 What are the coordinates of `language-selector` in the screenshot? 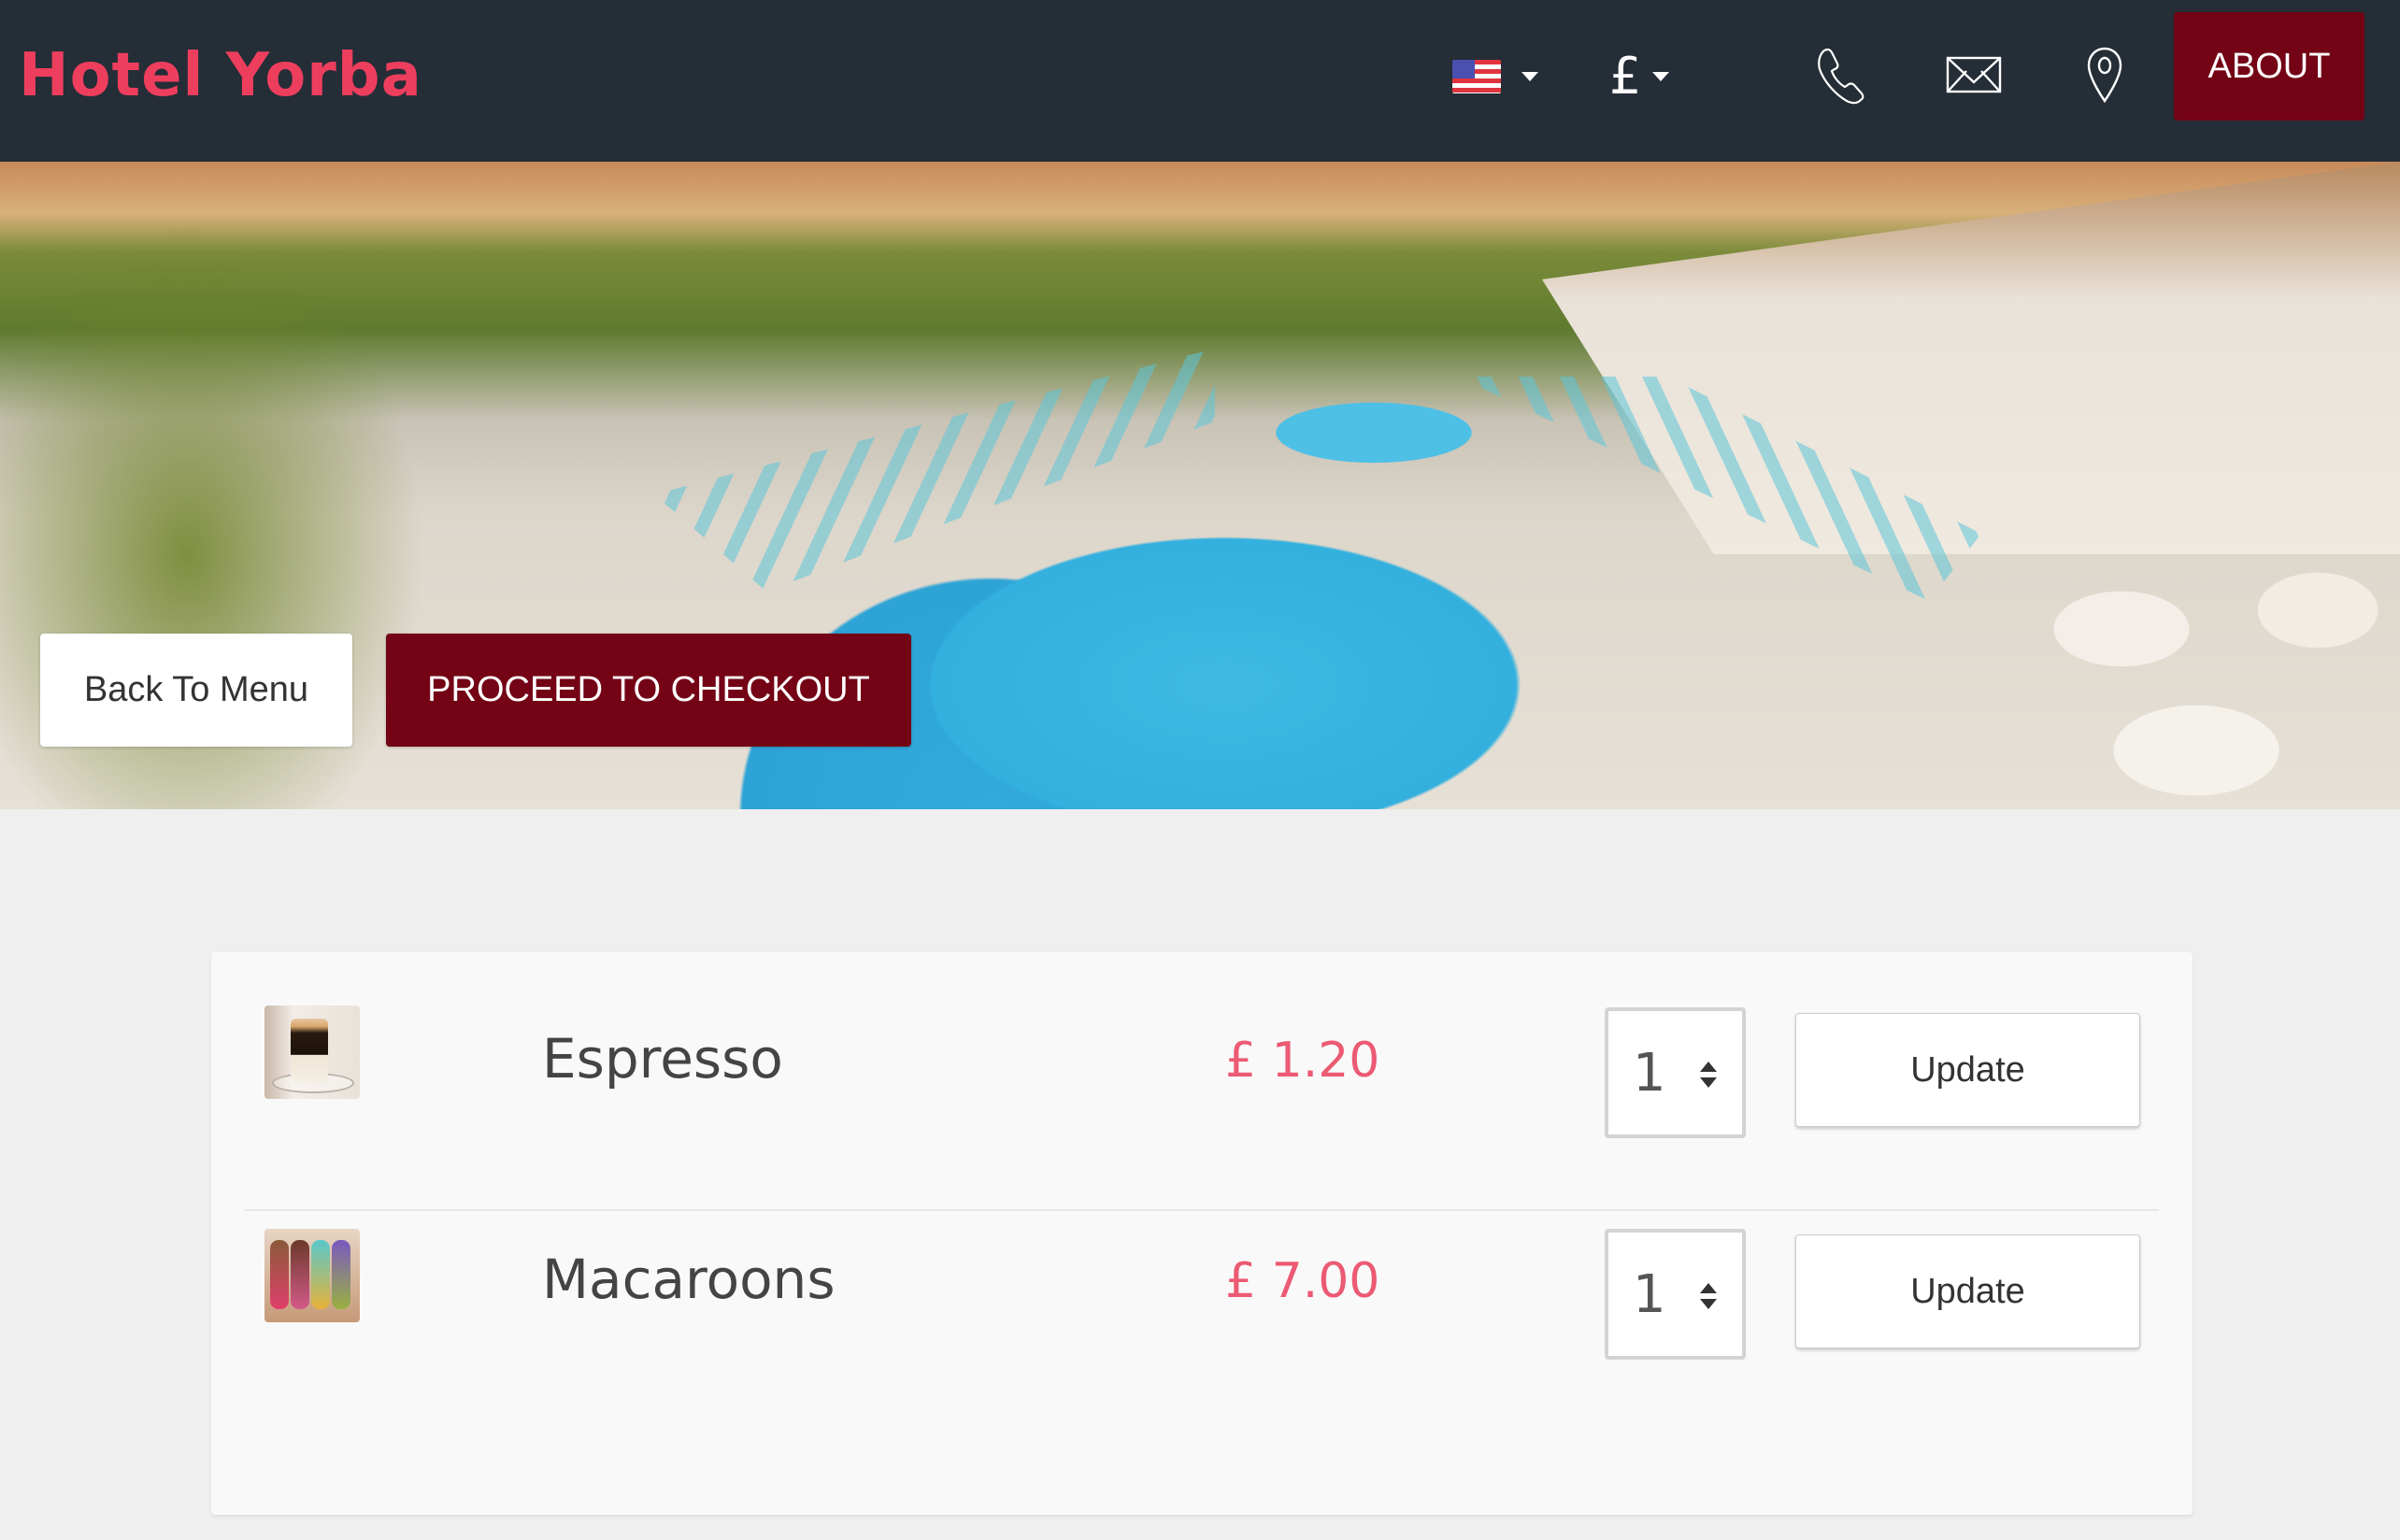 It's located at (1495, 76).